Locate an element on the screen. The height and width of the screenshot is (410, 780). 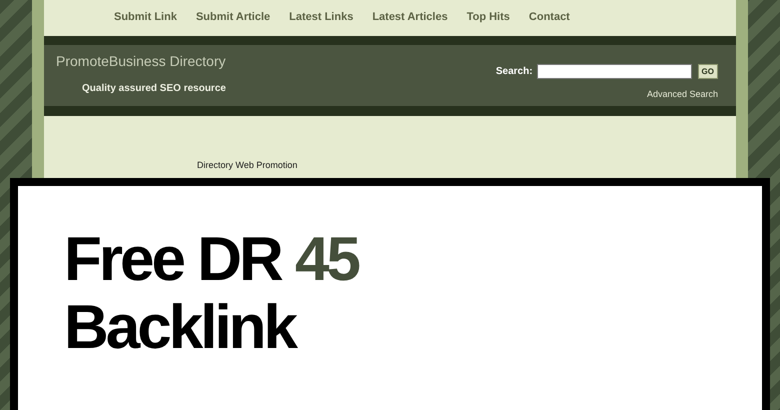
nav-link: Top Hits is located at coordinates (488, 22).